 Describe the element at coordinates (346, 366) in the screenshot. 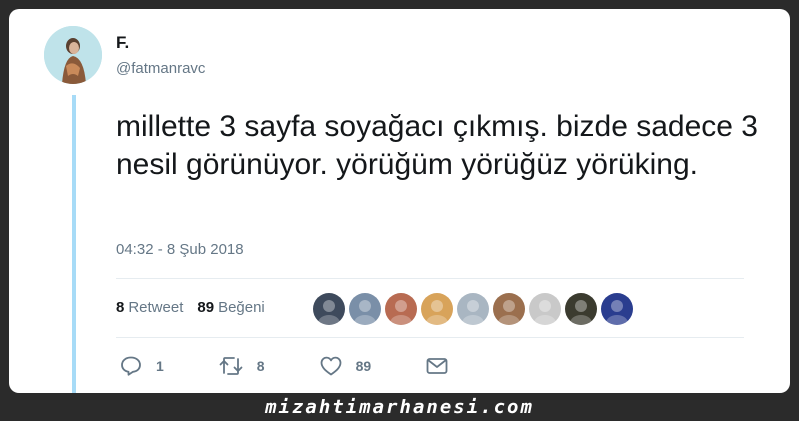

I see `like-button: 89` at that location.